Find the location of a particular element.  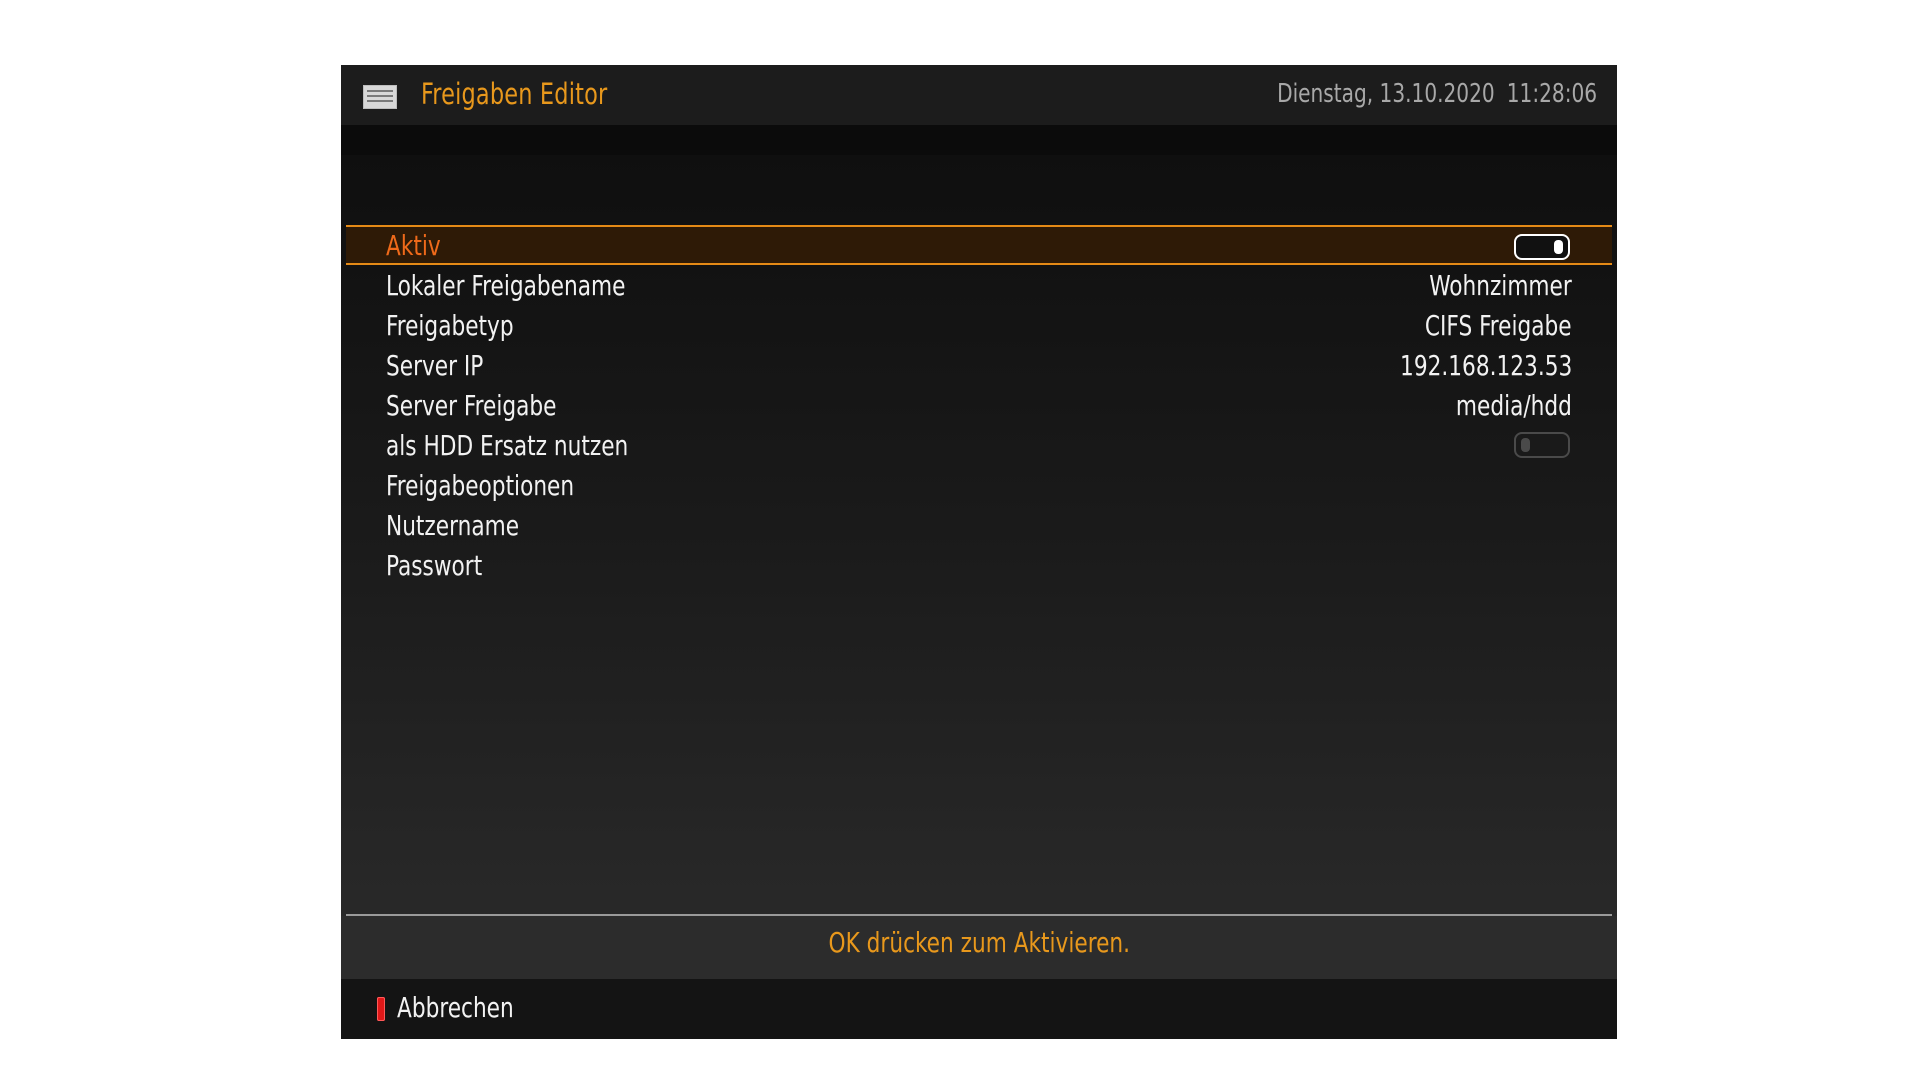

help-text-label: OK drücken zum Aktivieren. is located at coordinates (979, 942).